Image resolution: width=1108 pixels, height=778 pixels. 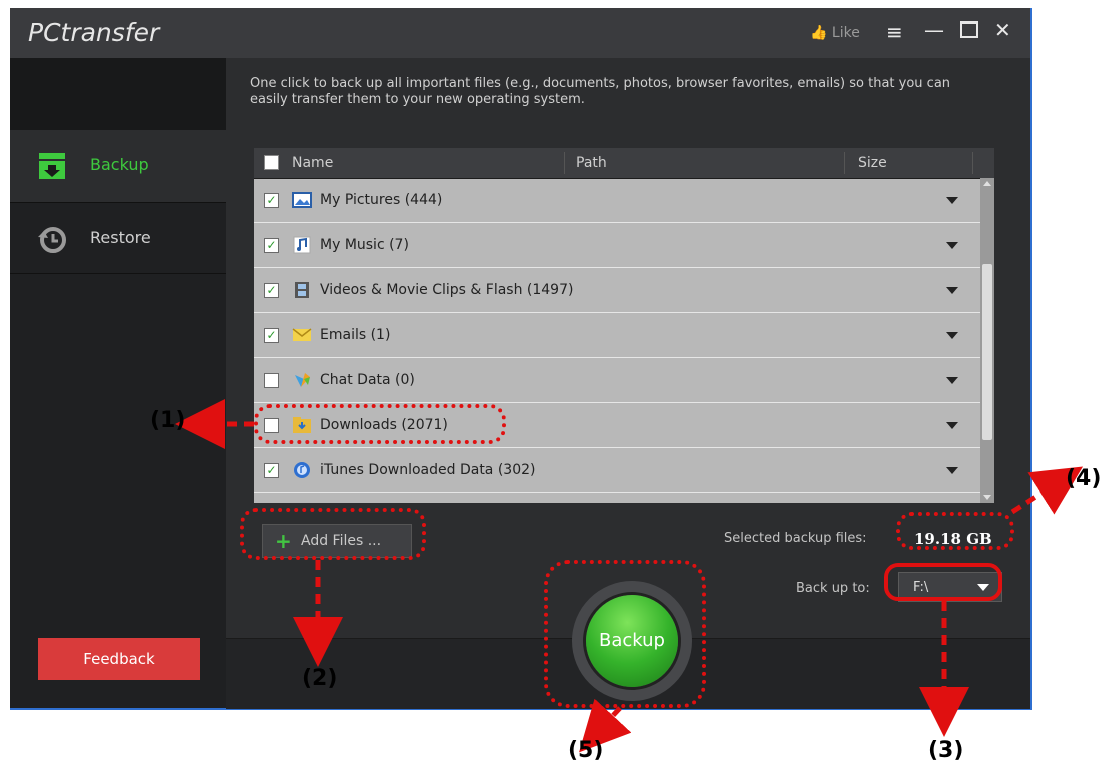 I want to click on annotation-label-2: (2), so click(x=320, y=678).